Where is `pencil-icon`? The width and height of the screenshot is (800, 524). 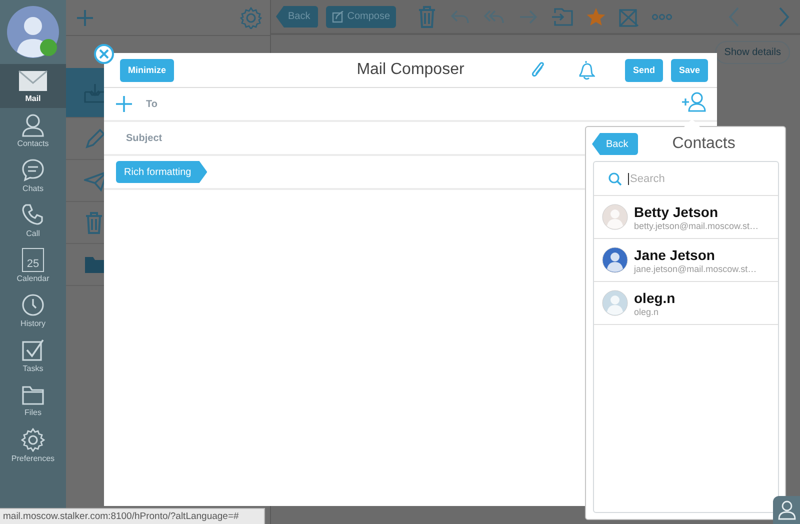 pencil-icon is located at coordinates (95, 139).